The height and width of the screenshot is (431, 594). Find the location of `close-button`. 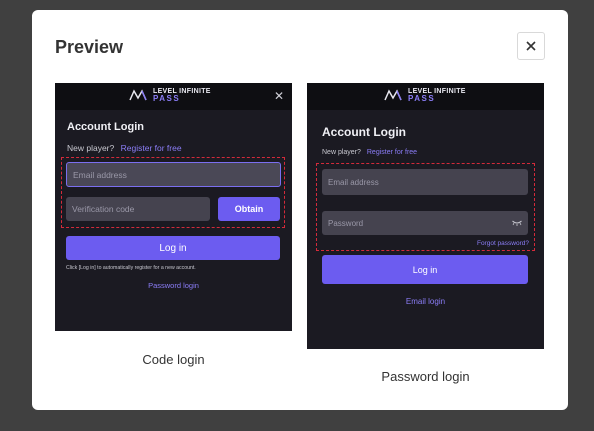

close-button is located at coordinates (531, 46).